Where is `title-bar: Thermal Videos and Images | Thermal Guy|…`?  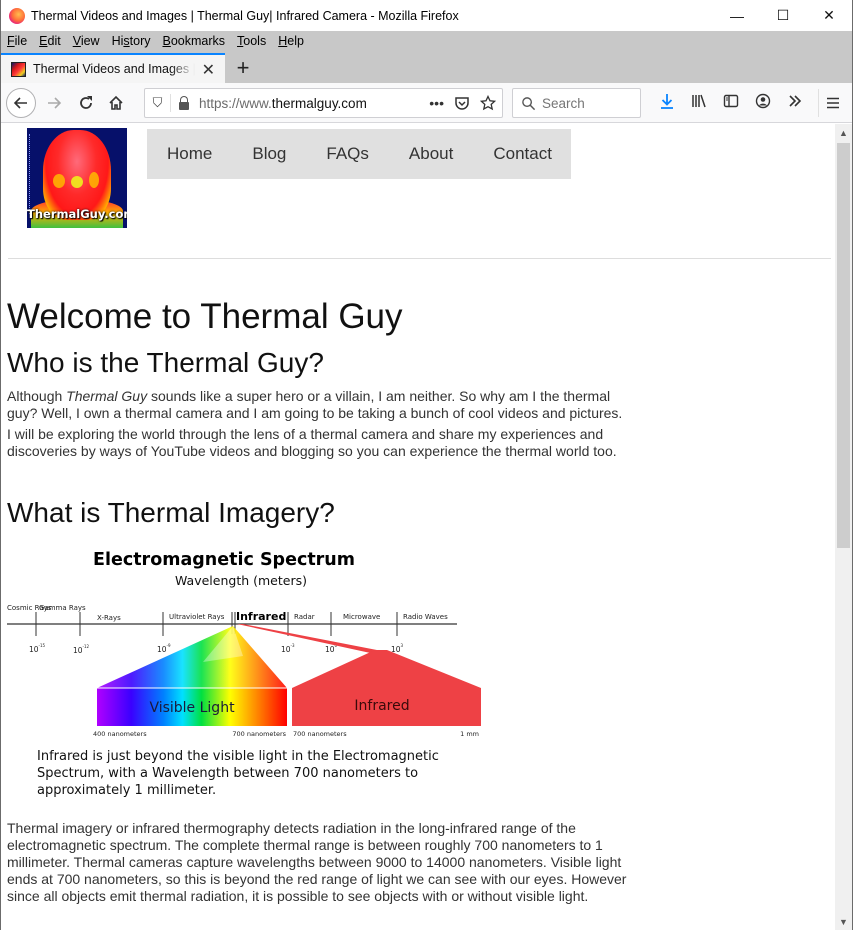 title-bar: Thermal Videos and Images | Thermal Guy|… is located at coordinates (426, 15).